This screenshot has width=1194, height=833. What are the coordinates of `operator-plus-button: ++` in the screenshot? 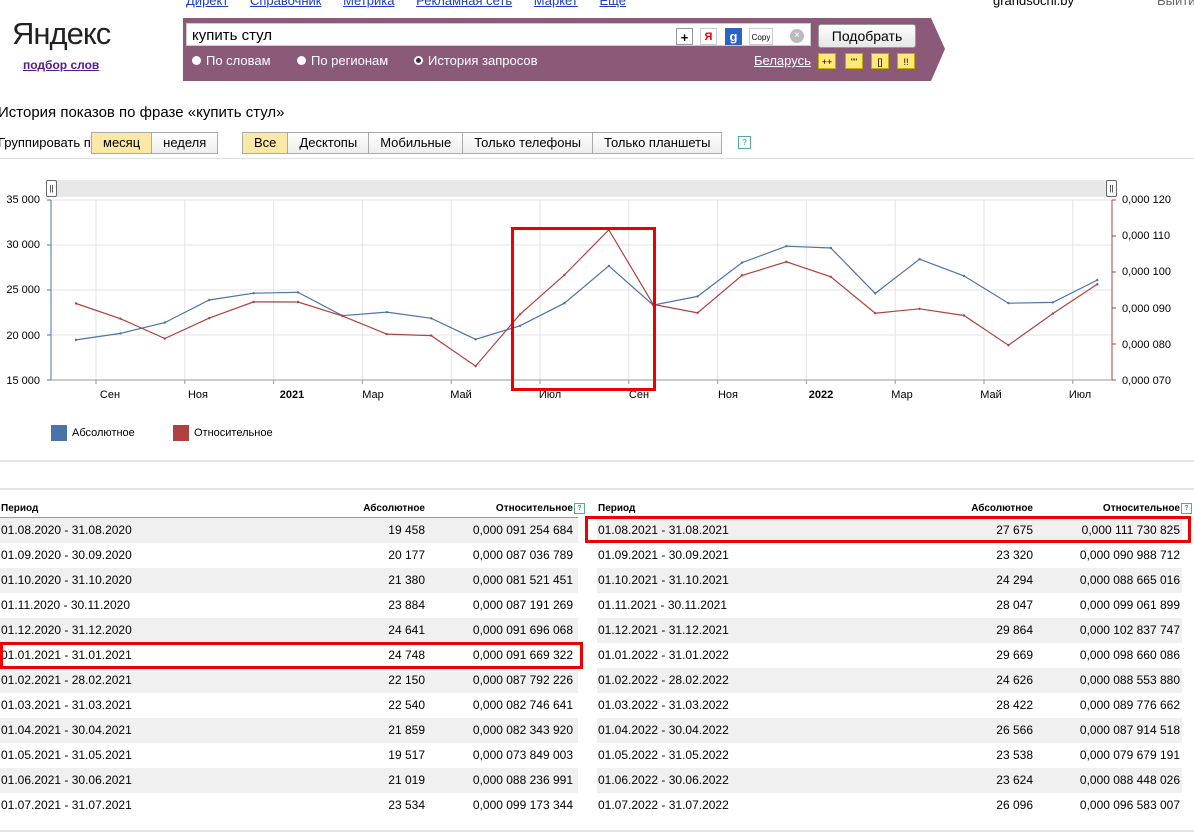 It's located at (827, 61).